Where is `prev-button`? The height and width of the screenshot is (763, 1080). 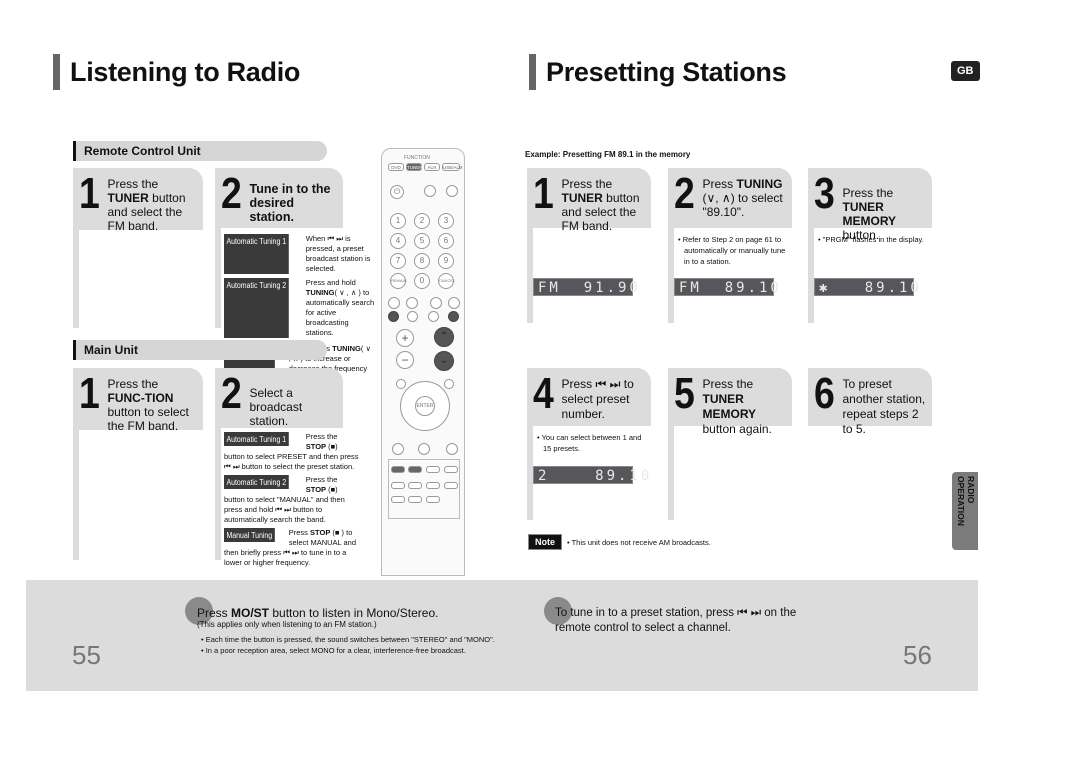
prev-button is located at coordinates (394, 303).